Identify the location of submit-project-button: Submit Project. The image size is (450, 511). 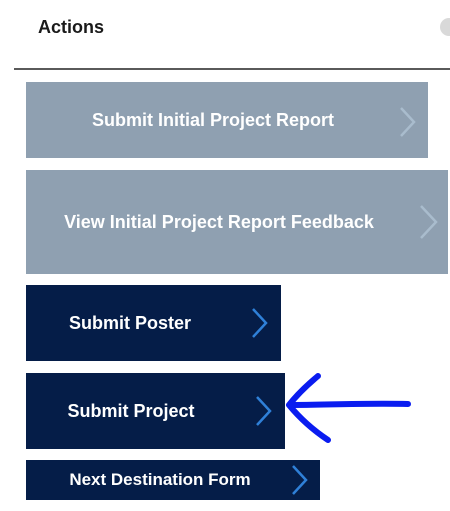
(155, 411).